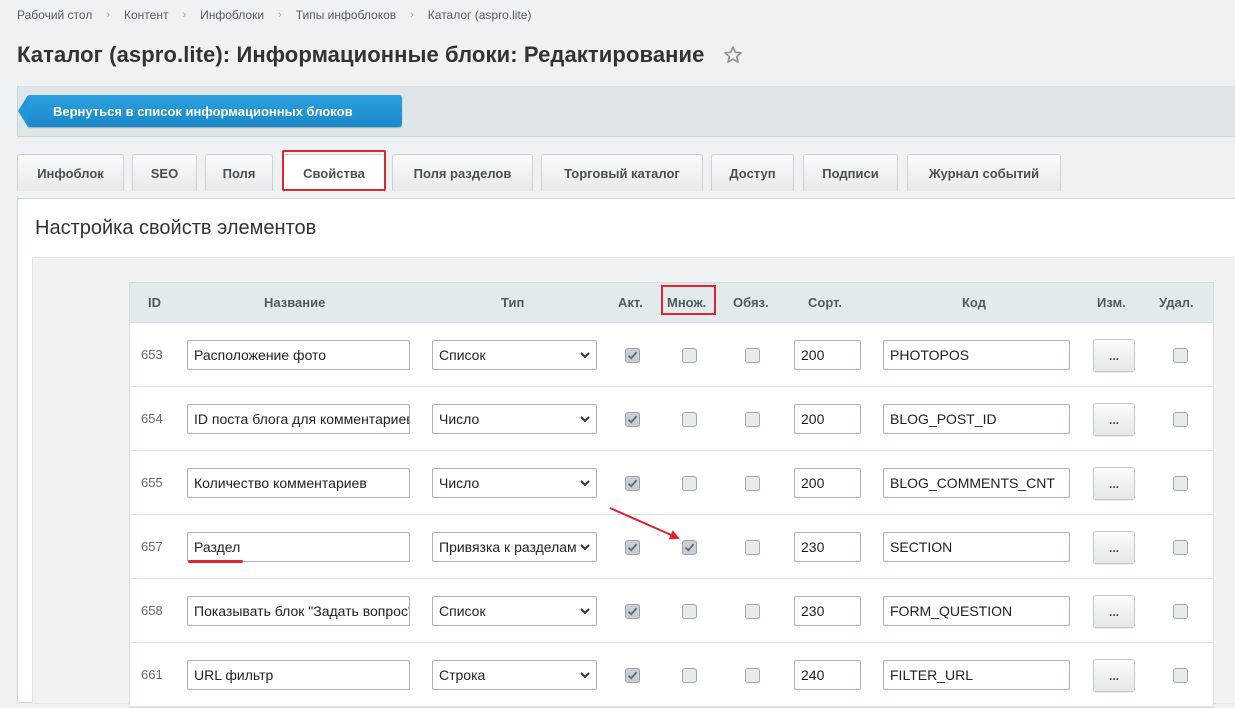  I want to click on name-input: URL фильтр, so click(298, 675).